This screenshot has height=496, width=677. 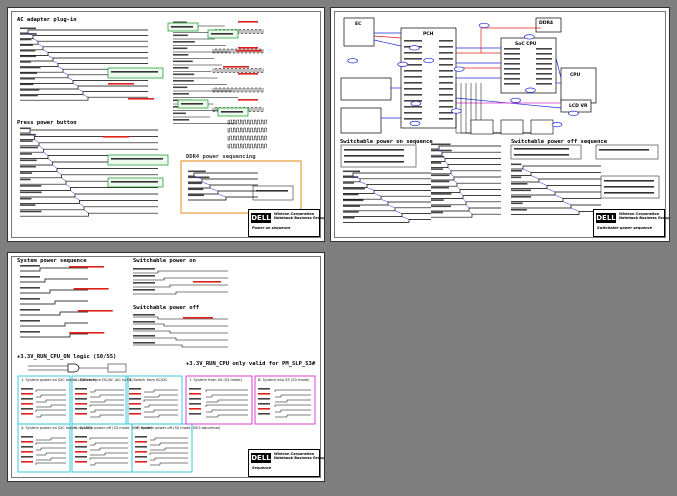 I want to click on case-7-label: 7. System from S0 (S3 mode), so click(x=216, y=380).